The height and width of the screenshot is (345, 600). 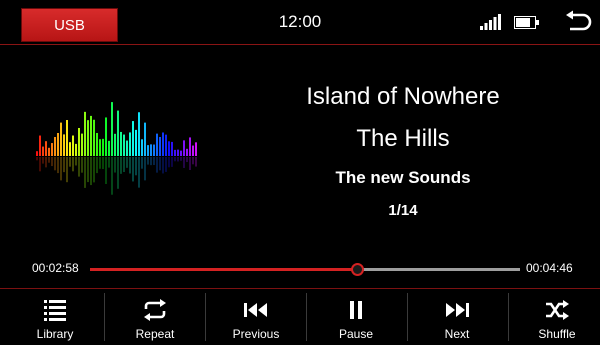 I want to click on library-list-icon, so click(x=55, y=310).